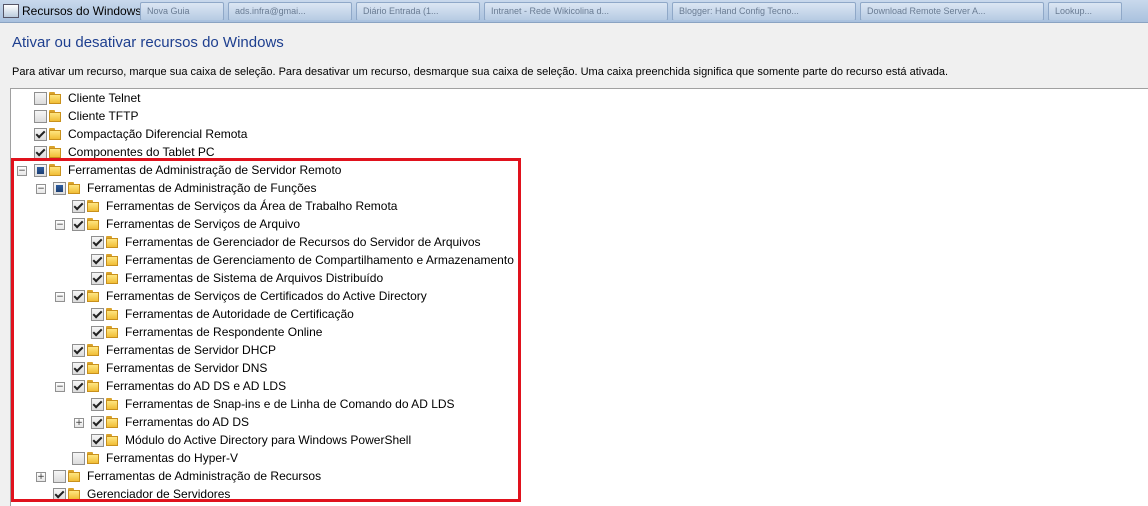 The height and width of the screenshot is (506, 1148). What do you see at coordinates (11, 11) in the screenshot?
I see `window-features-icon` at bounding box center [11, 11].